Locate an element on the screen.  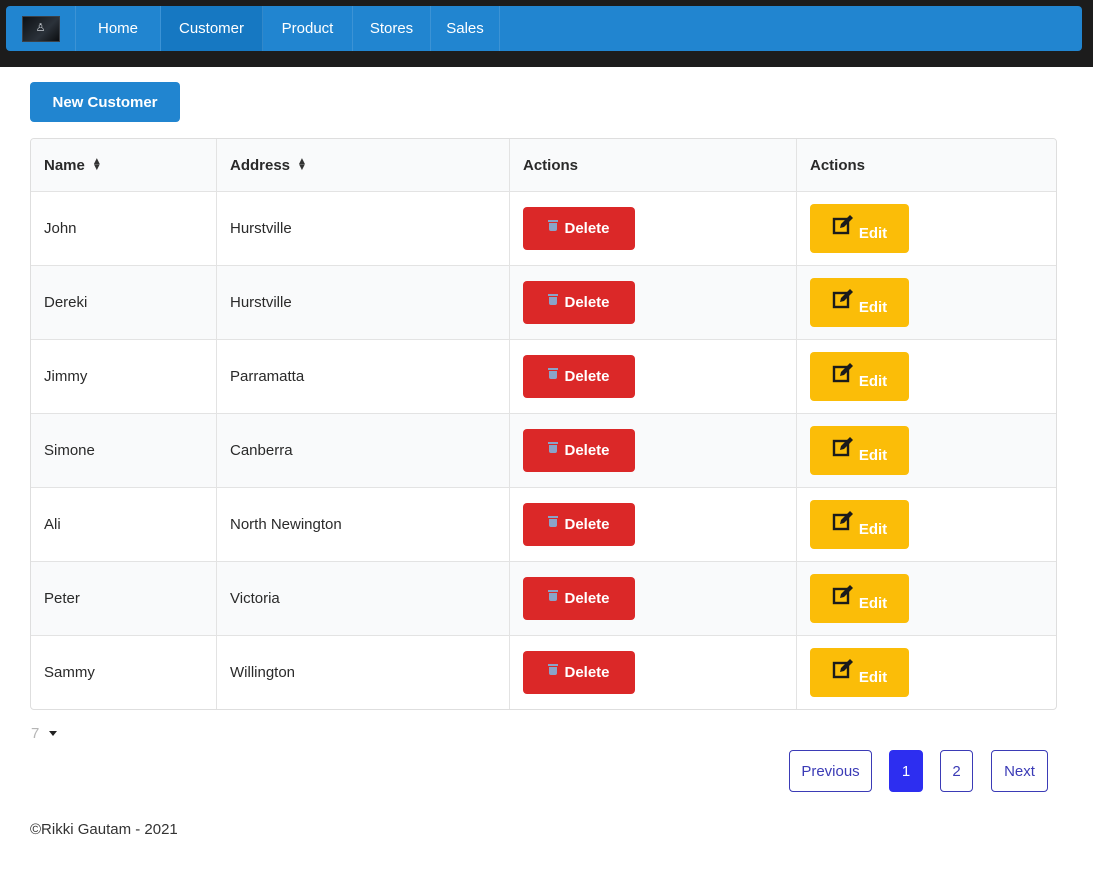
caret-down-icon is located at coordinates (53, 733).